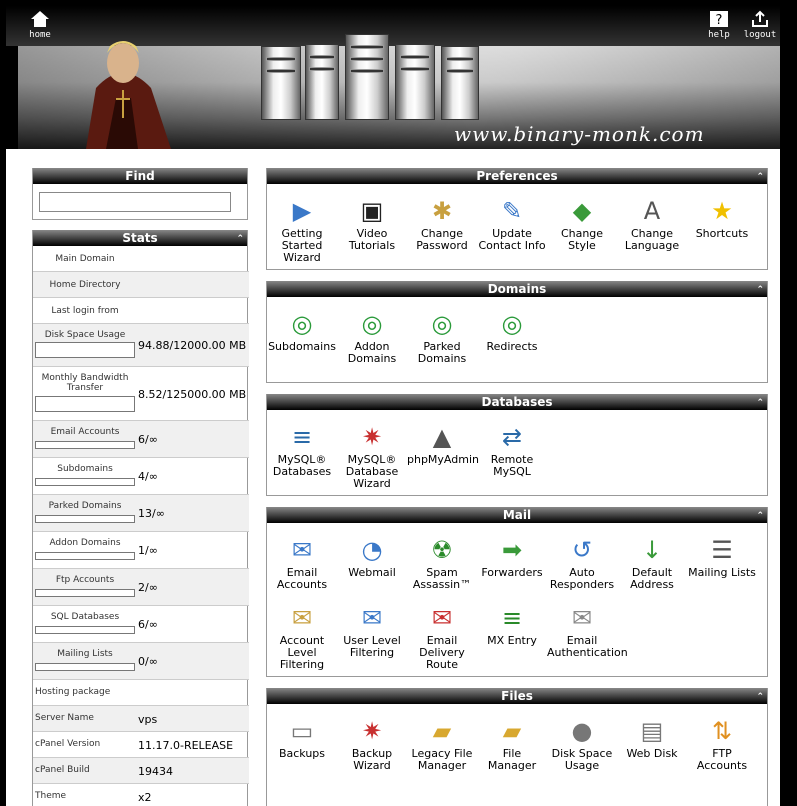 This screenshot has width=797, height=806. Describe the element at coordinates (512, 465) in the screenshot. I see `item-label: Remote MySQL` at that location.